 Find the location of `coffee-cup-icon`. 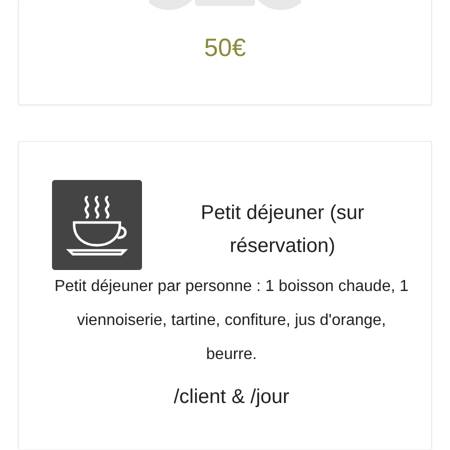

coffee-cup-icon is located at coordinates (97, 225).